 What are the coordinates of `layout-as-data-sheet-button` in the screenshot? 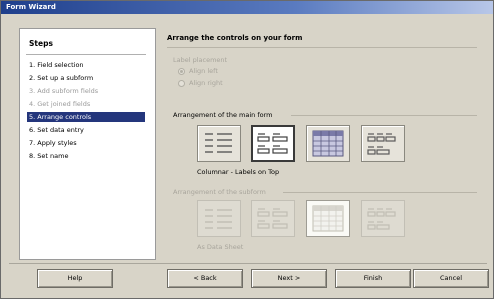 It's located at (328, 143).